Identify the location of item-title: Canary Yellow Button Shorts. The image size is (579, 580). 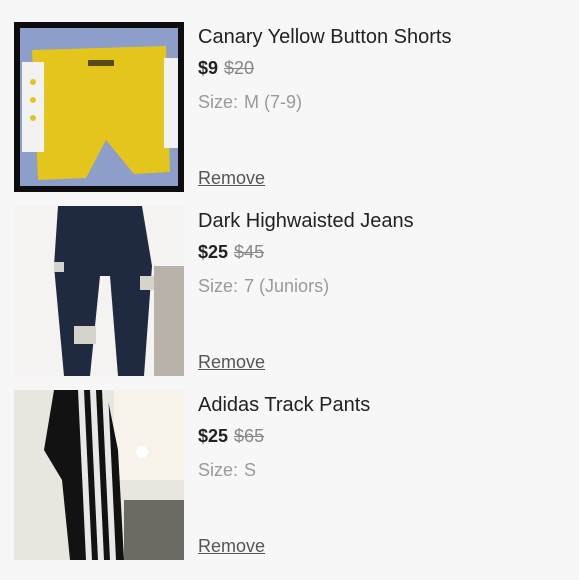
(325, 37).